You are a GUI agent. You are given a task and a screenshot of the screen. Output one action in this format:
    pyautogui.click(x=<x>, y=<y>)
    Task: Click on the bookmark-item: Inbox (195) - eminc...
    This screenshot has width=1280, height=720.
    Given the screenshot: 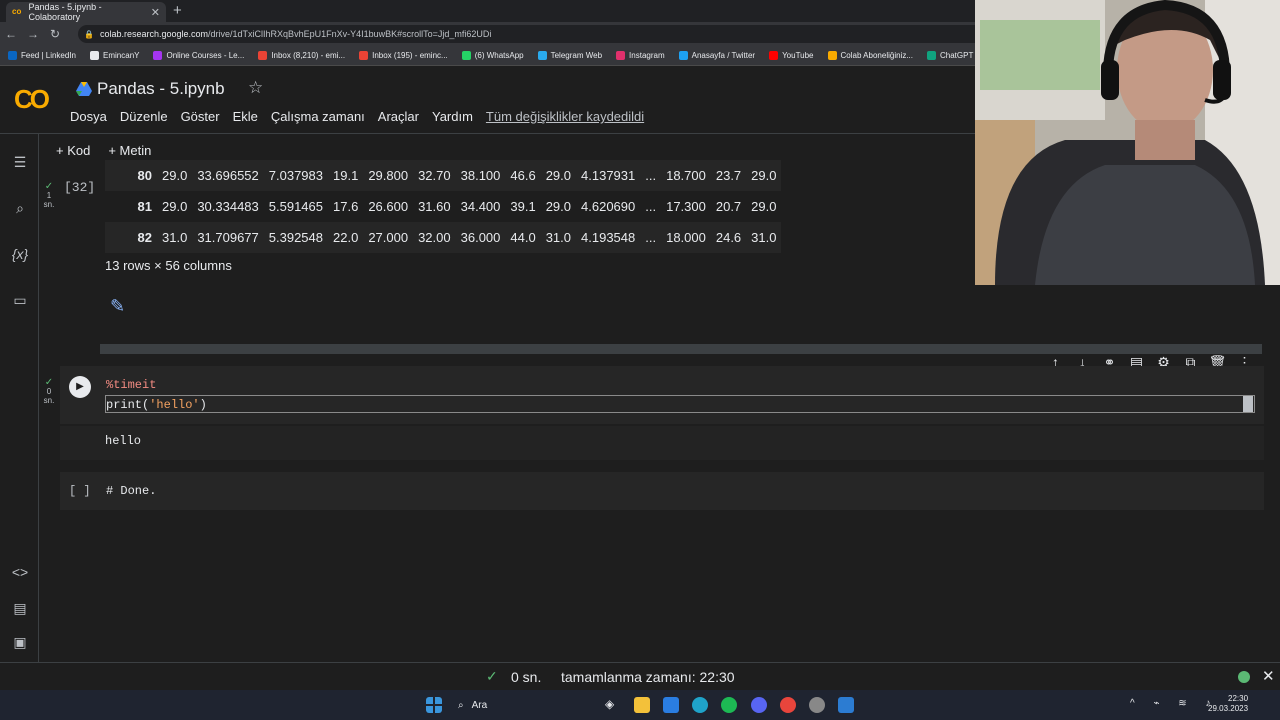 What is the action you would take?
    pyautogui.click(x=403, y=55)
    